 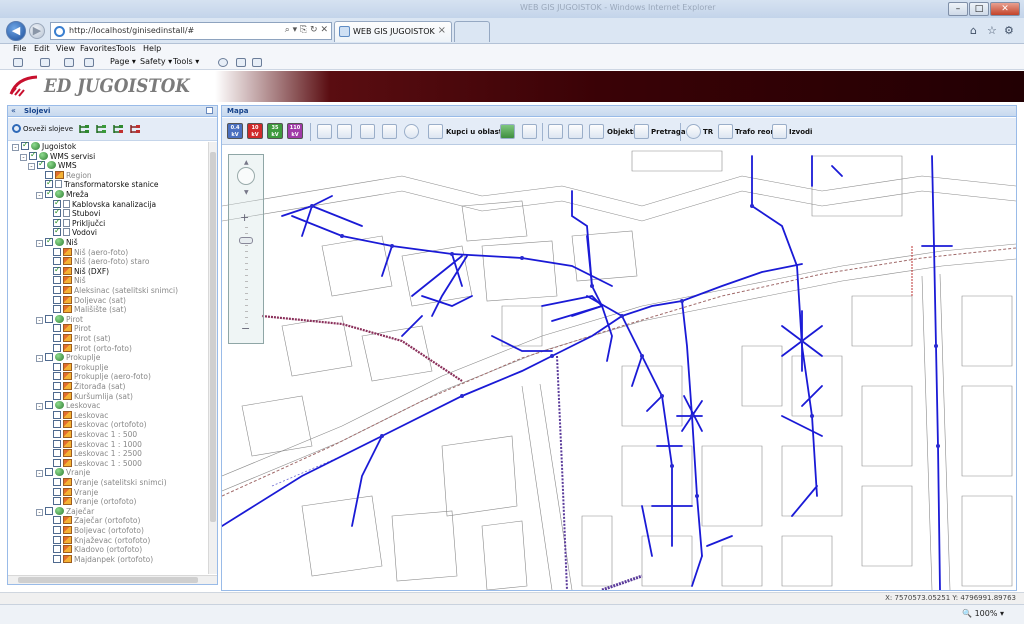 I want to click on layer-tree-vscrollbar, so click(x=212, y=358).